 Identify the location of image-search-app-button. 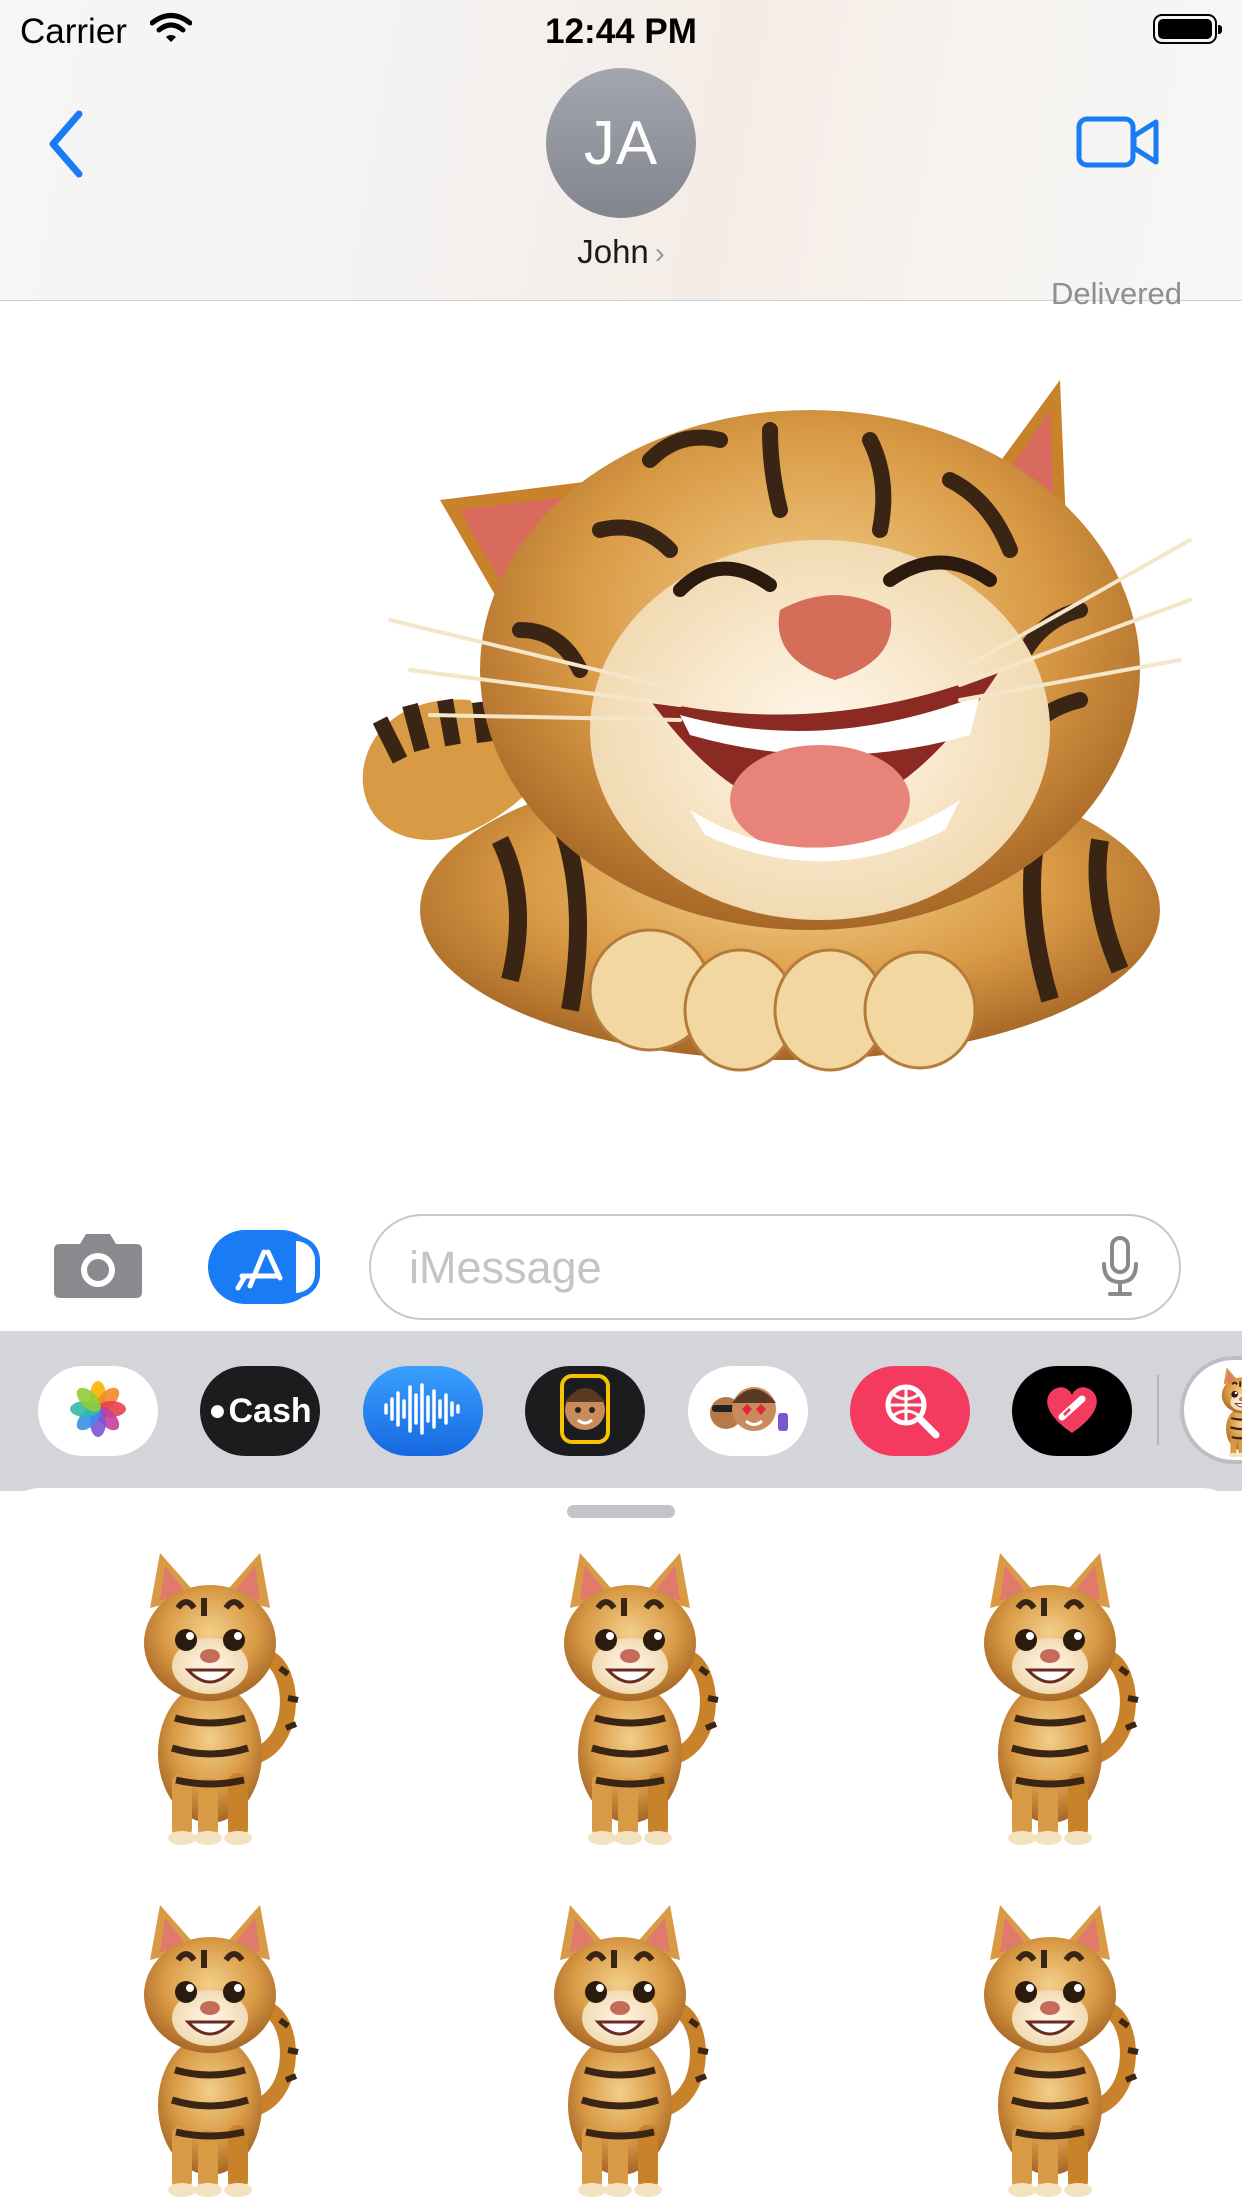
(910, 1411).